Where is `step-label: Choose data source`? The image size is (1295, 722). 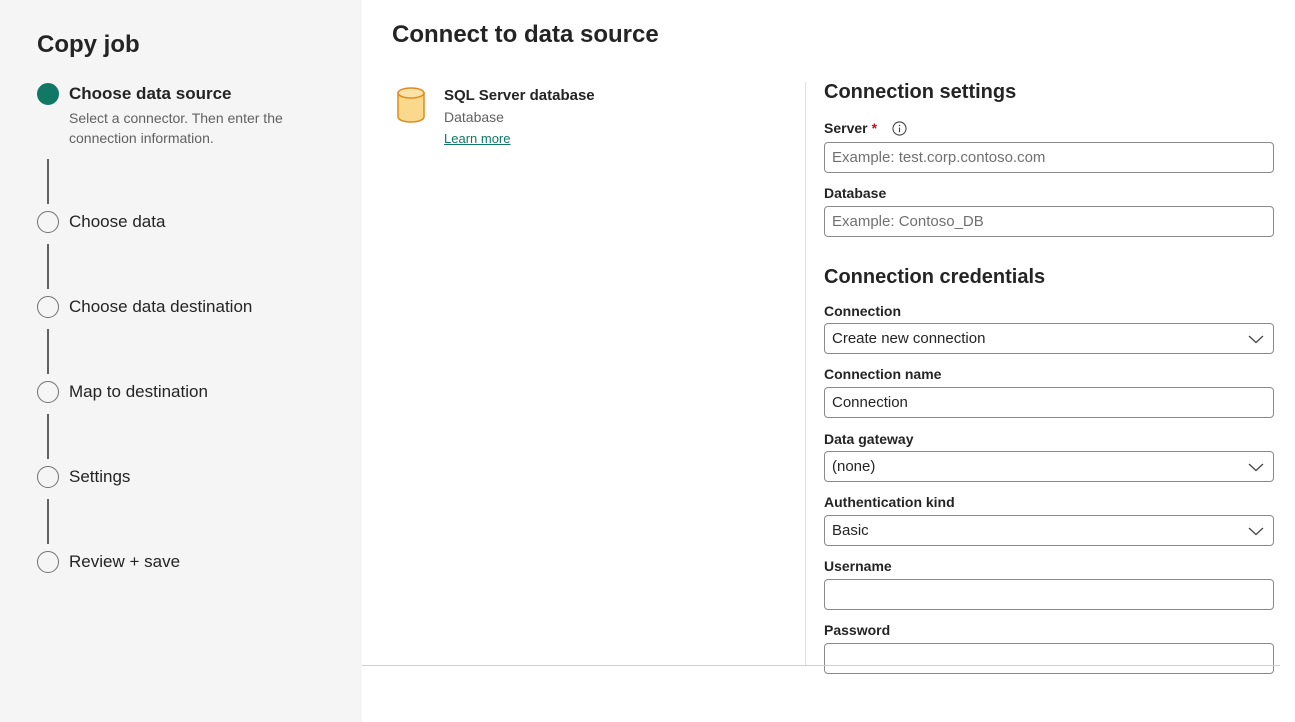
step-label: Choose data source is located at coordinates (150, 93).